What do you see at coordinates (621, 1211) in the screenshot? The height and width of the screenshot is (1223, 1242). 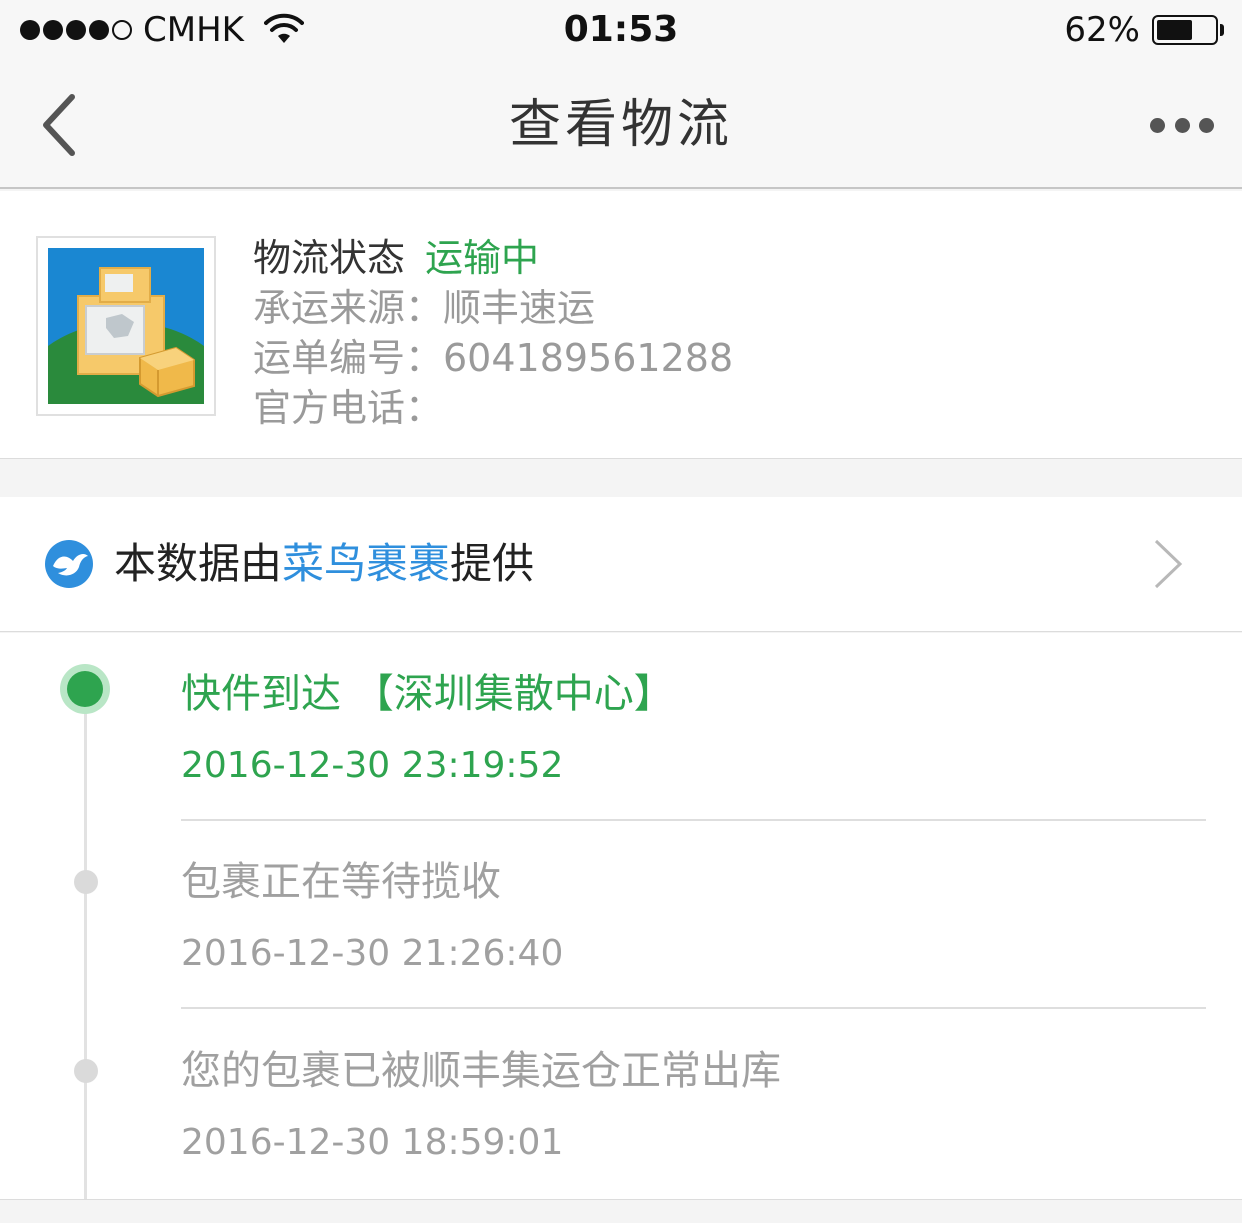 I see `bottom-edge` at bounding box center [621, 1211].